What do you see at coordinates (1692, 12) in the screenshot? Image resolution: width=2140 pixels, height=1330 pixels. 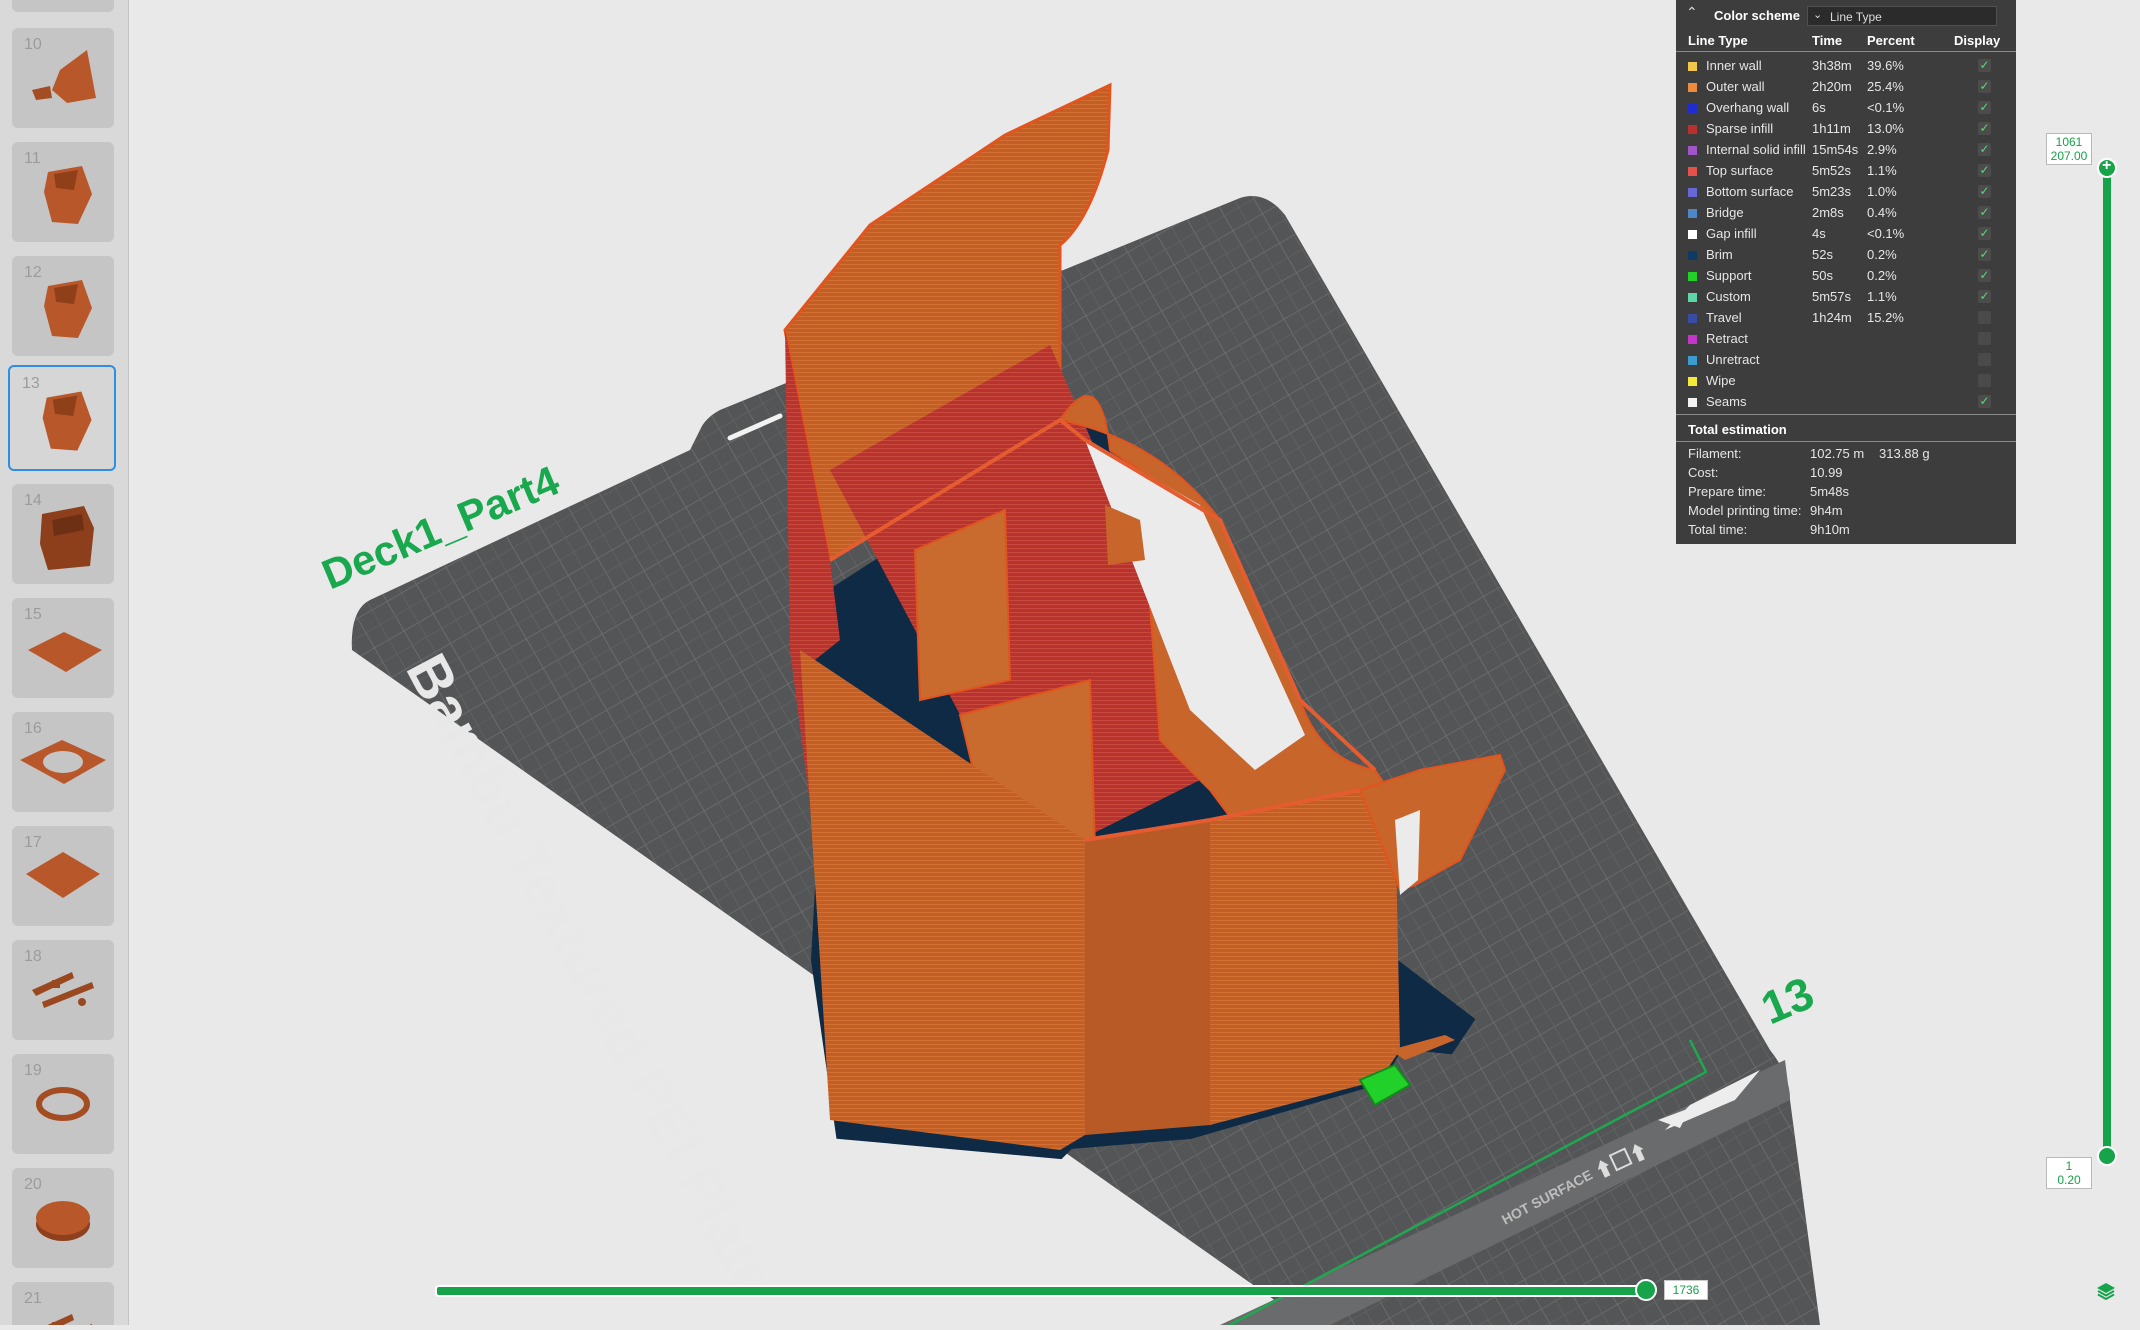 I see `collapse-chevron-icon: ⌃` at bounding box center [1692, 12].